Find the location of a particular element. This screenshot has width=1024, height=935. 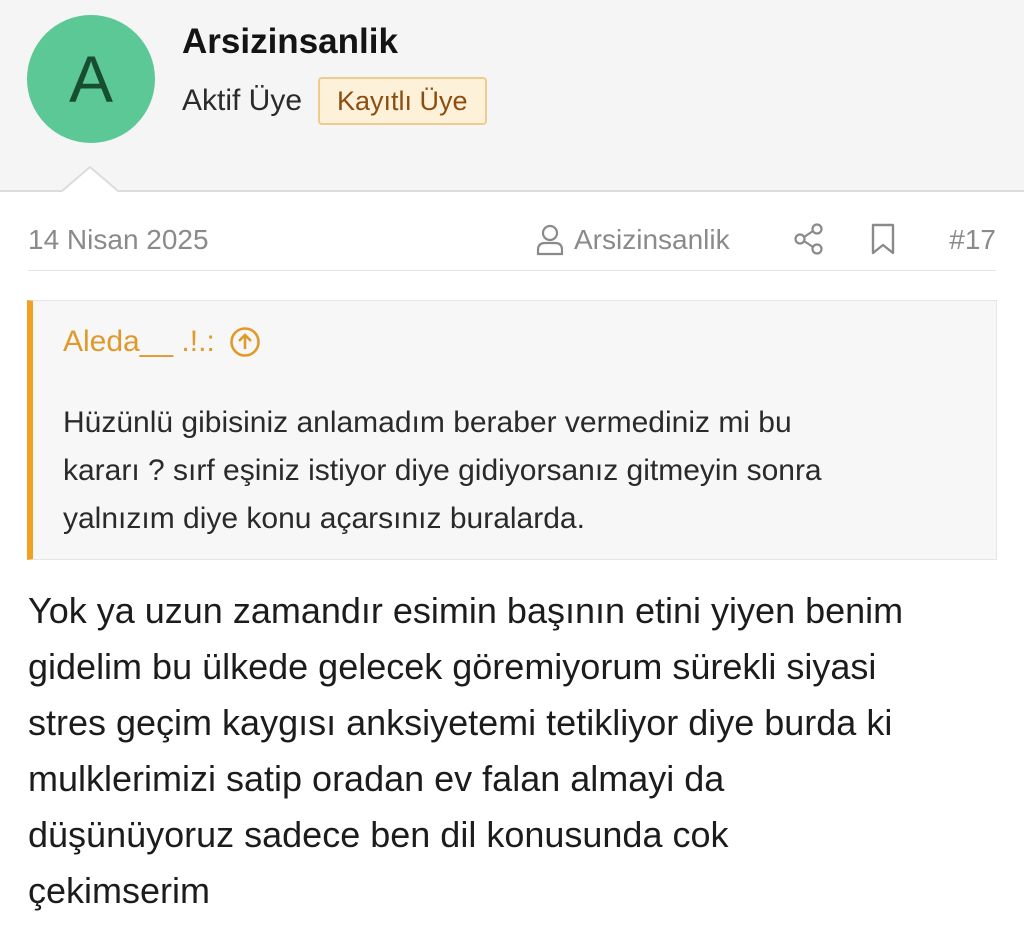

header-pointer-arrow is located at coordinates (90, 178).